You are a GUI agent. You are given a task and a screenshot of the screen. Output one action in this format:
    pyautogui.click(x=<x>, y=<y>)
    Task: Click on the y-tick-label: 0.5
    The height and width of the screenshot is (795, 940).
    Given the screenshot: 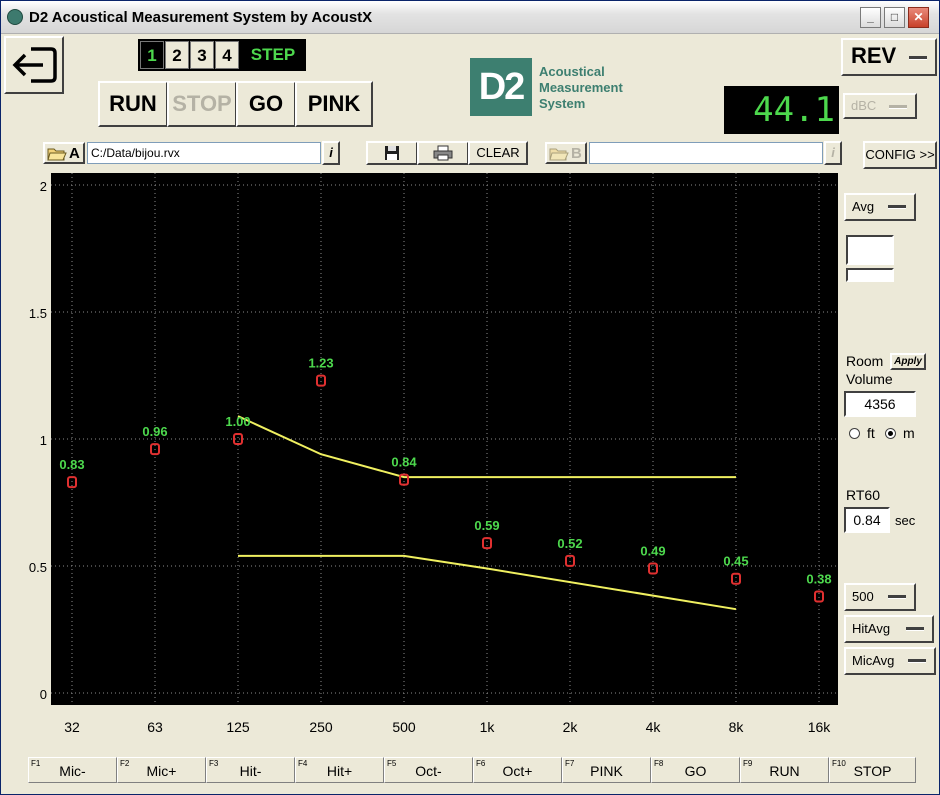 What is the action you would take?
    pyautogui.click(x=37, y=567)
    